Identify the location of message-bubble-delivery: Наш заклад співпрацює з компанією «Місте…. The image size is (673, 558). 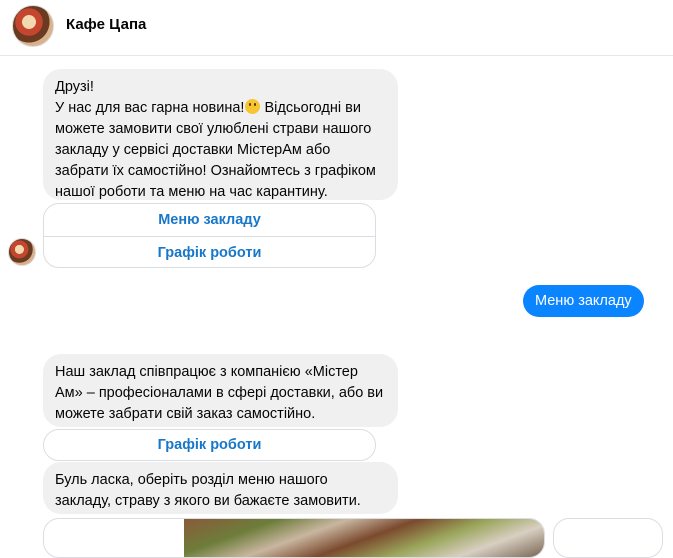
(220, 390).